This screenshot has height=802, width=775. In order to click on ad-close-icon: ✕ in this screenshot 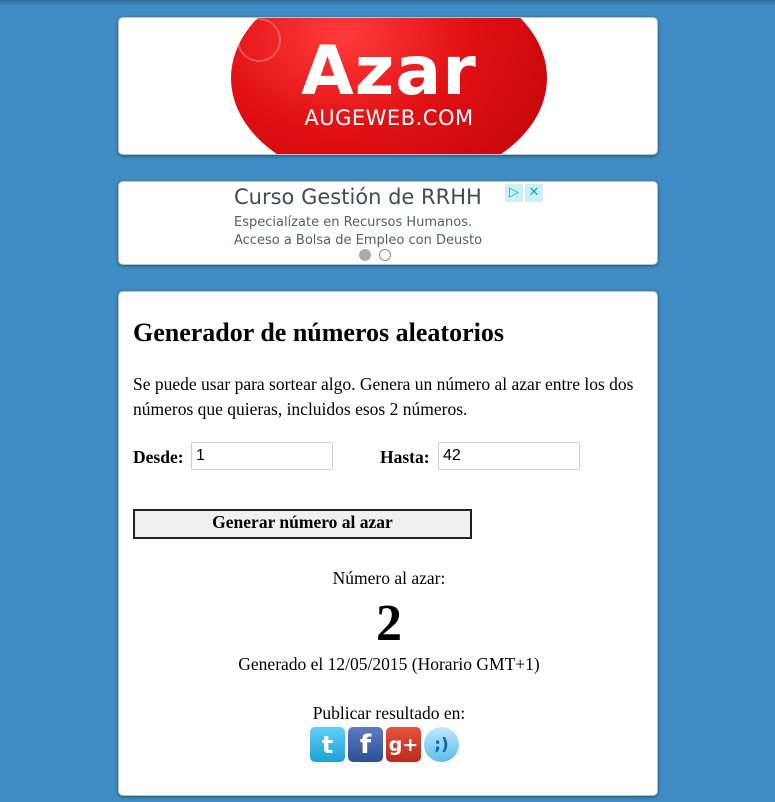, I will do `click(534, 193)`.